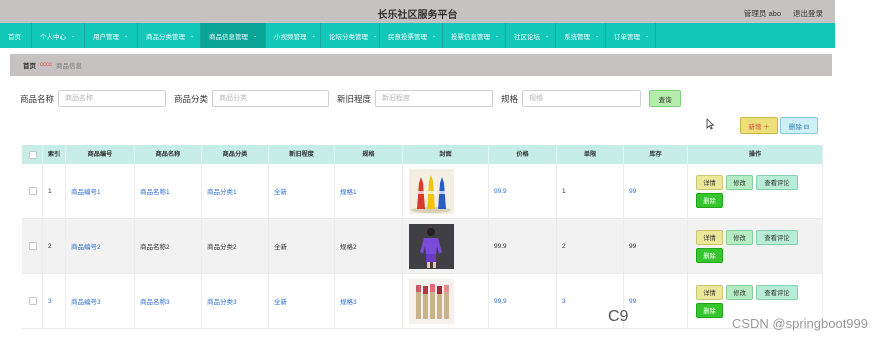 The image size is (873, 337). I want to click on select-all-checkbox, so click(33, 154).